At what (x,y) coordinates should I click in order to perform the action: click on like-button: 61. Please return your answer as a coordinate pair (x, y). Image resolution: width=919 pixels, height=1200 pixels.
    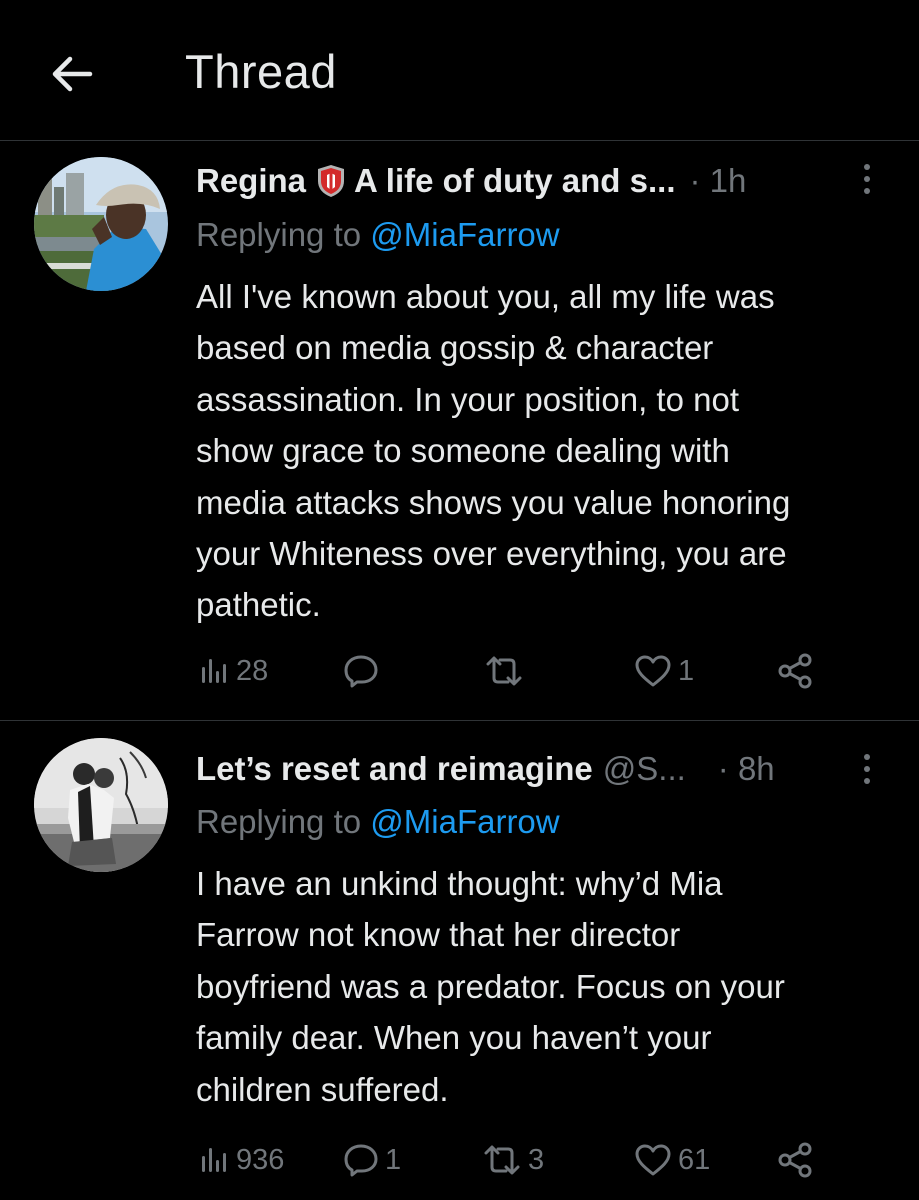
    Looking at the image, I should click on (672, 1160).